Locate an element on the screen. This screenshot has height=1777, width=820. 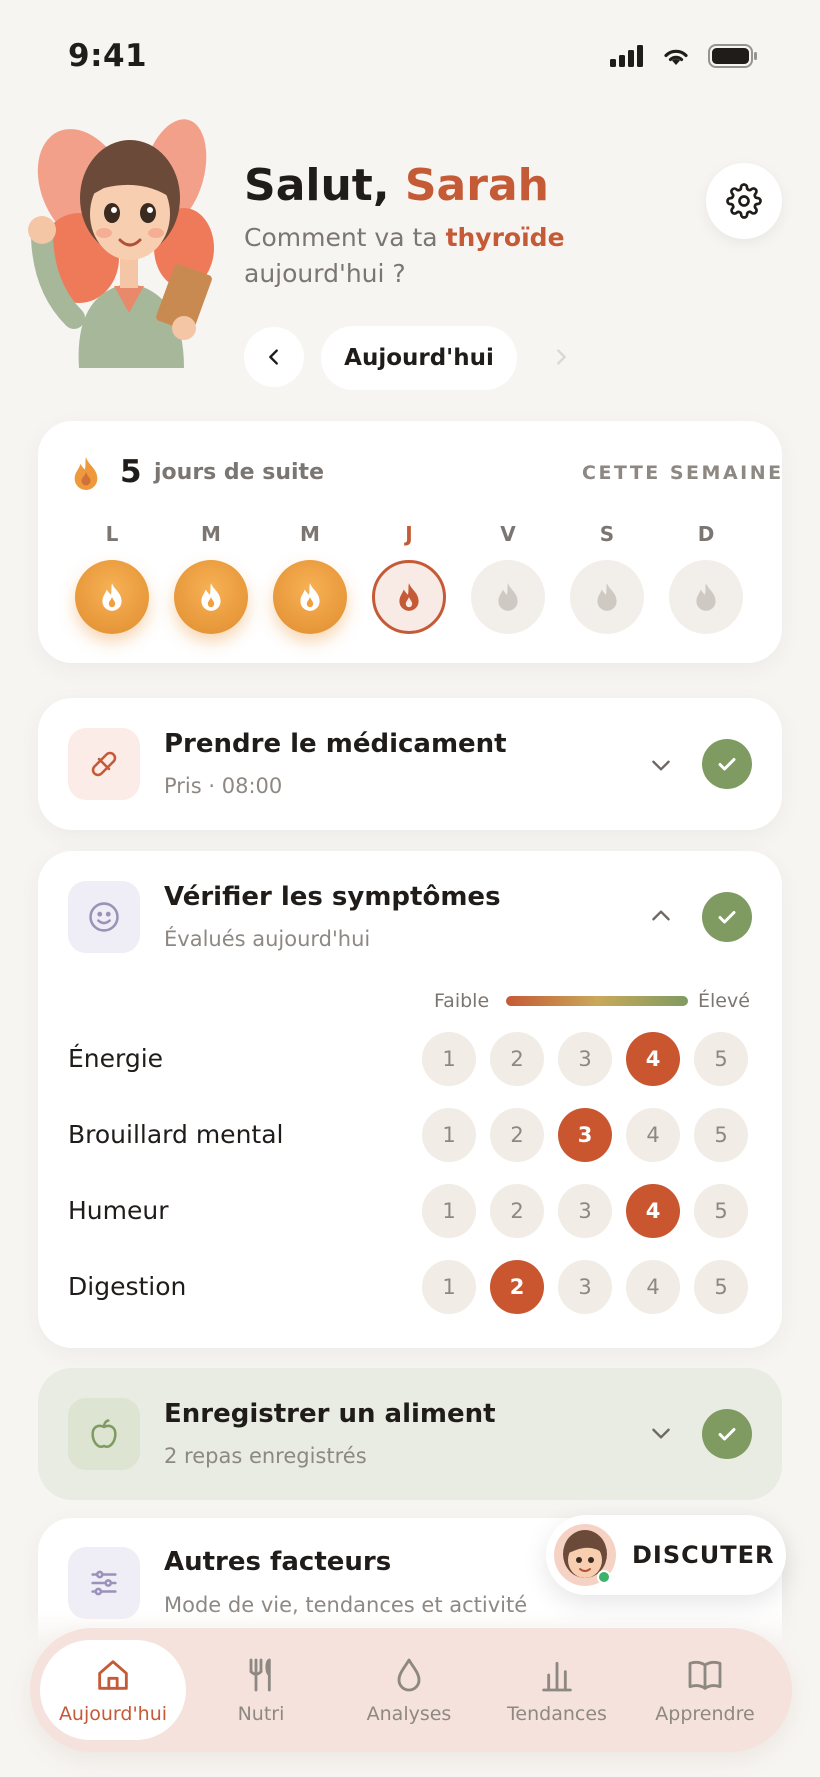
tab-home: Aujourd'hui is located at coordinates (113, 1690).